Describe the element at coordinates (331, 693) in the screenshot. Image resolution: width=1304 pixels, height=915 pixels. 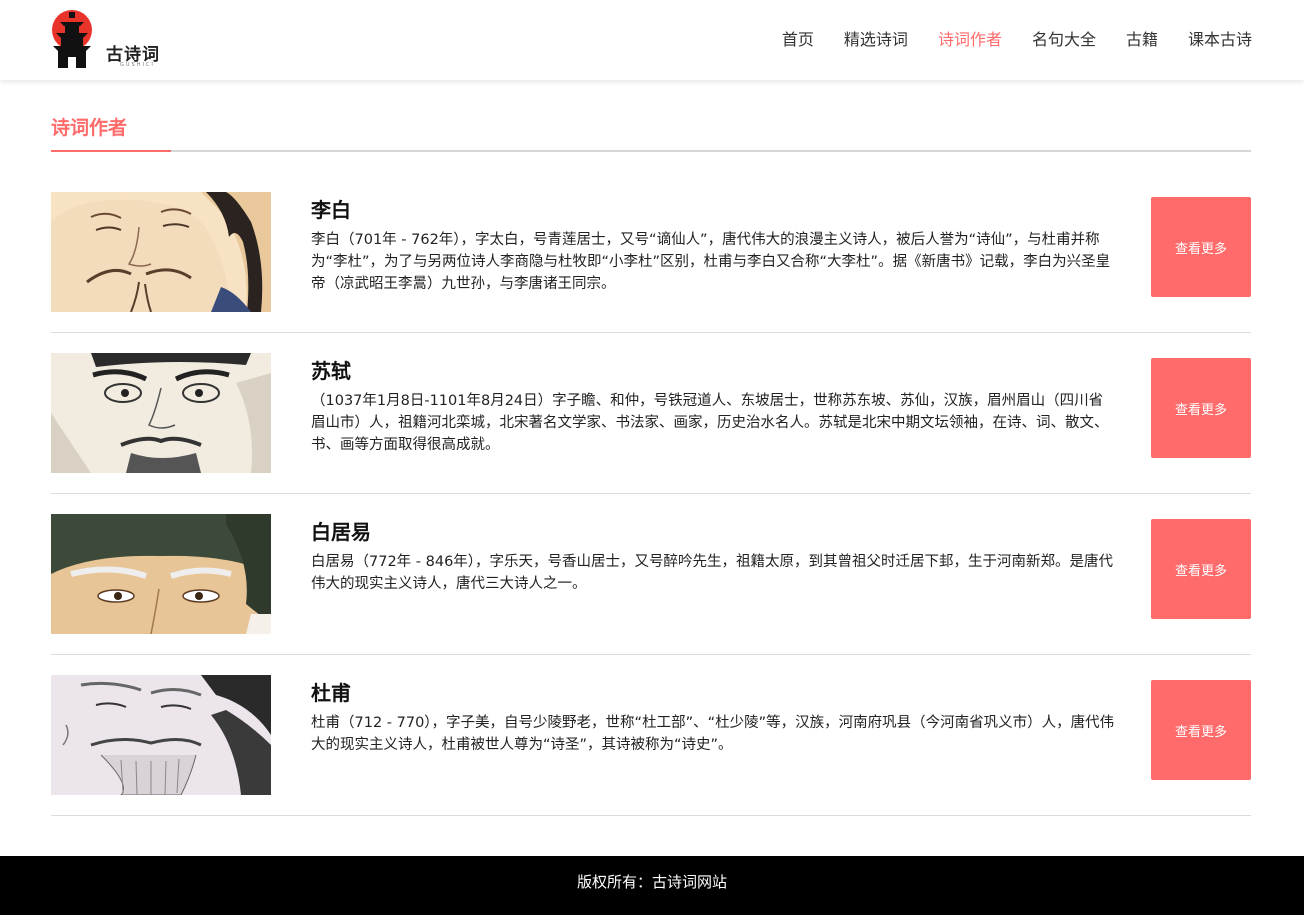
I see `author-name: 杜甫` at that location.